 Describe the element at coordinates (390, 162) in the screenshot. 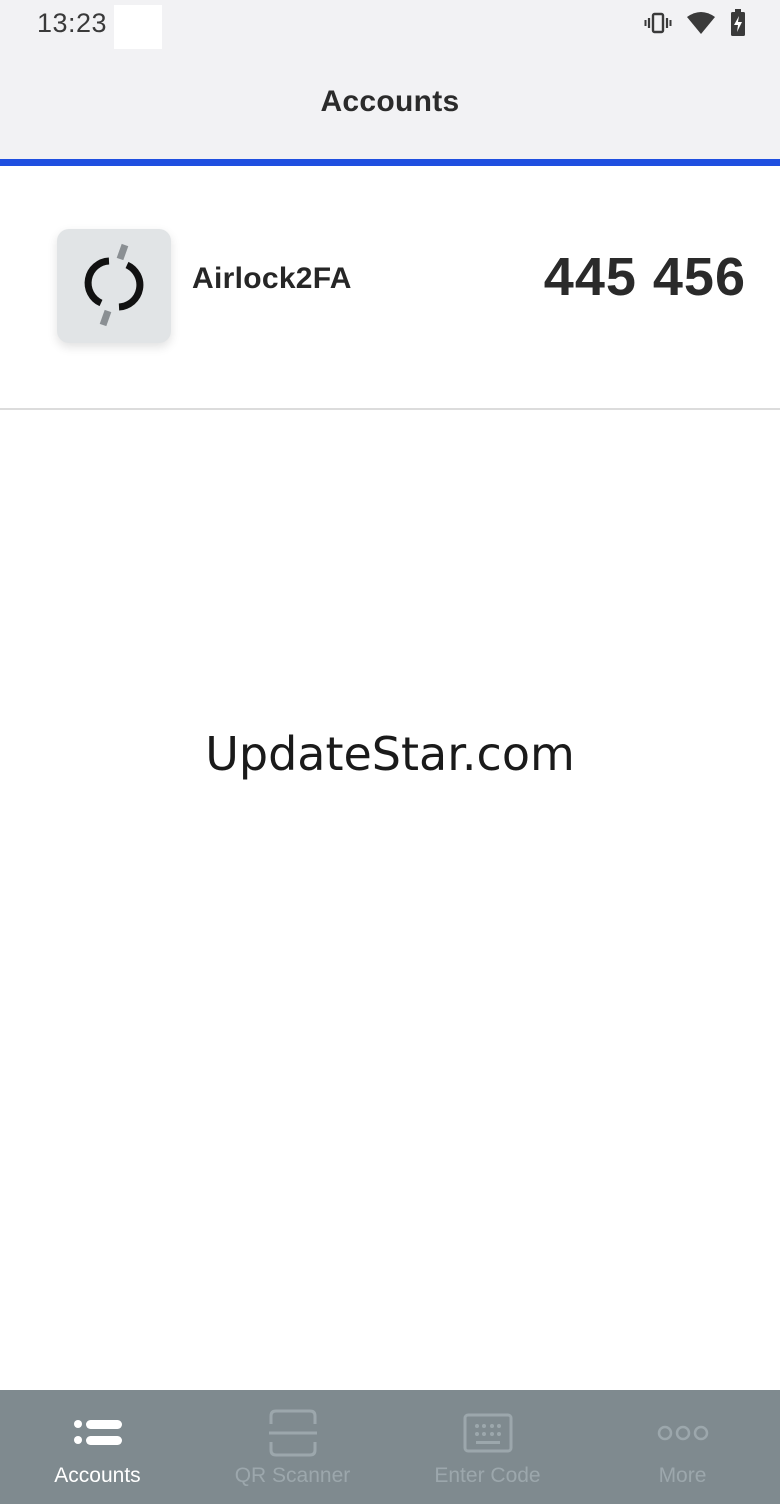

I see `header-accent-bar` at that location.